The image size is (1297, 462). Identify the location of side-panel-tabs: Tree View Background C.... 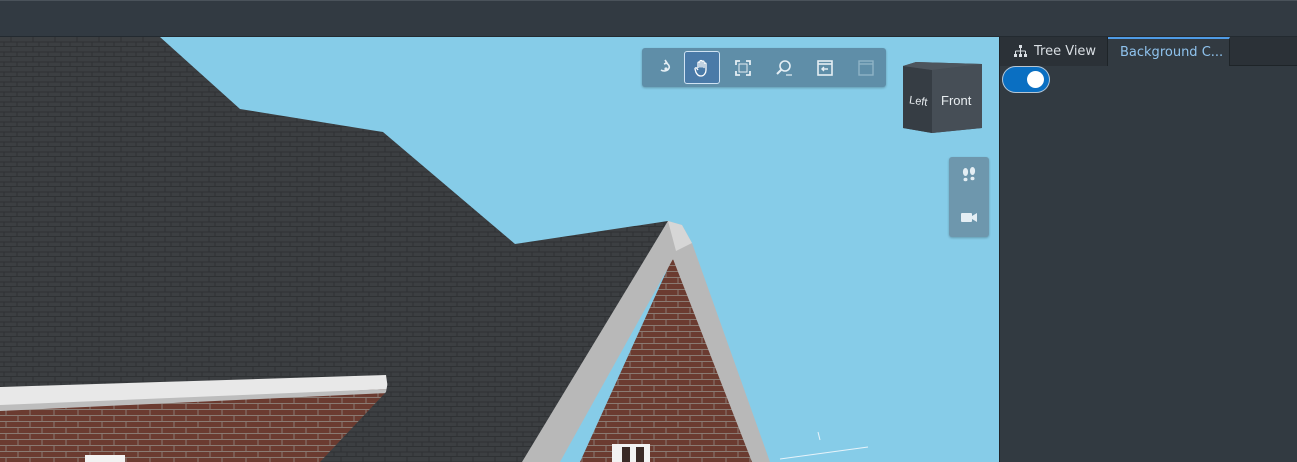
(1148, 51).